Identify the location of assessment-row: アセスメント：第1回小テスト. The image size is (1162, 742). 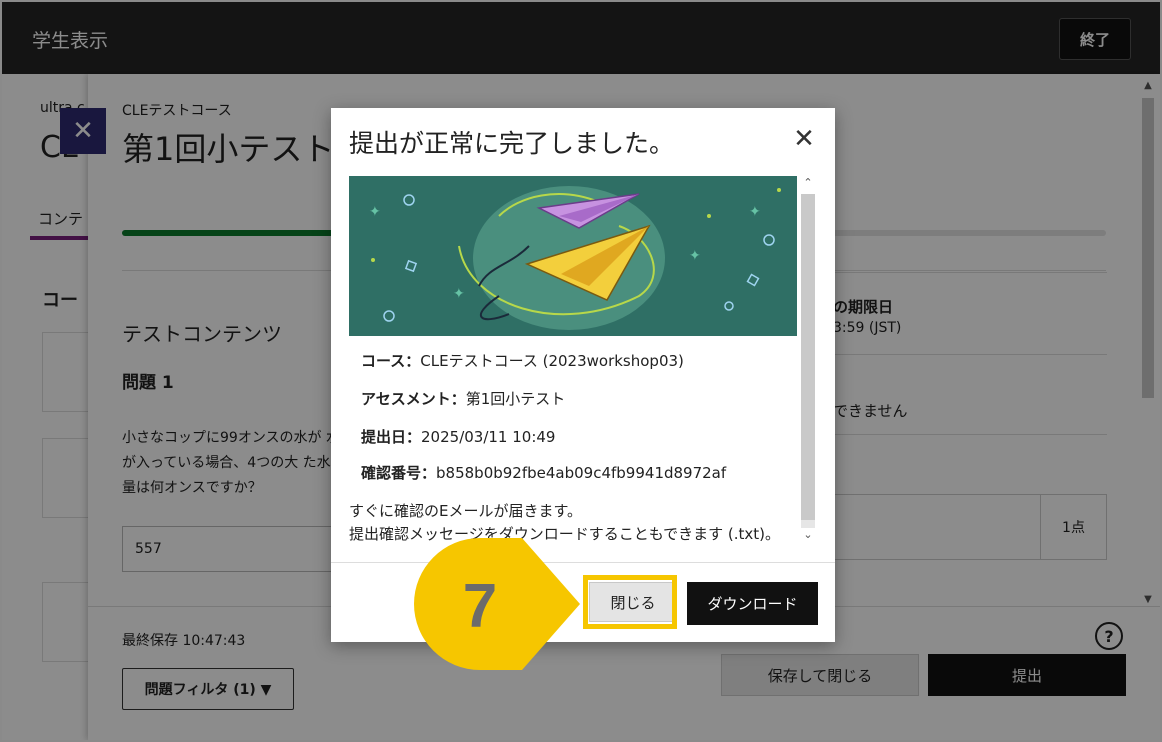
(463, 398).